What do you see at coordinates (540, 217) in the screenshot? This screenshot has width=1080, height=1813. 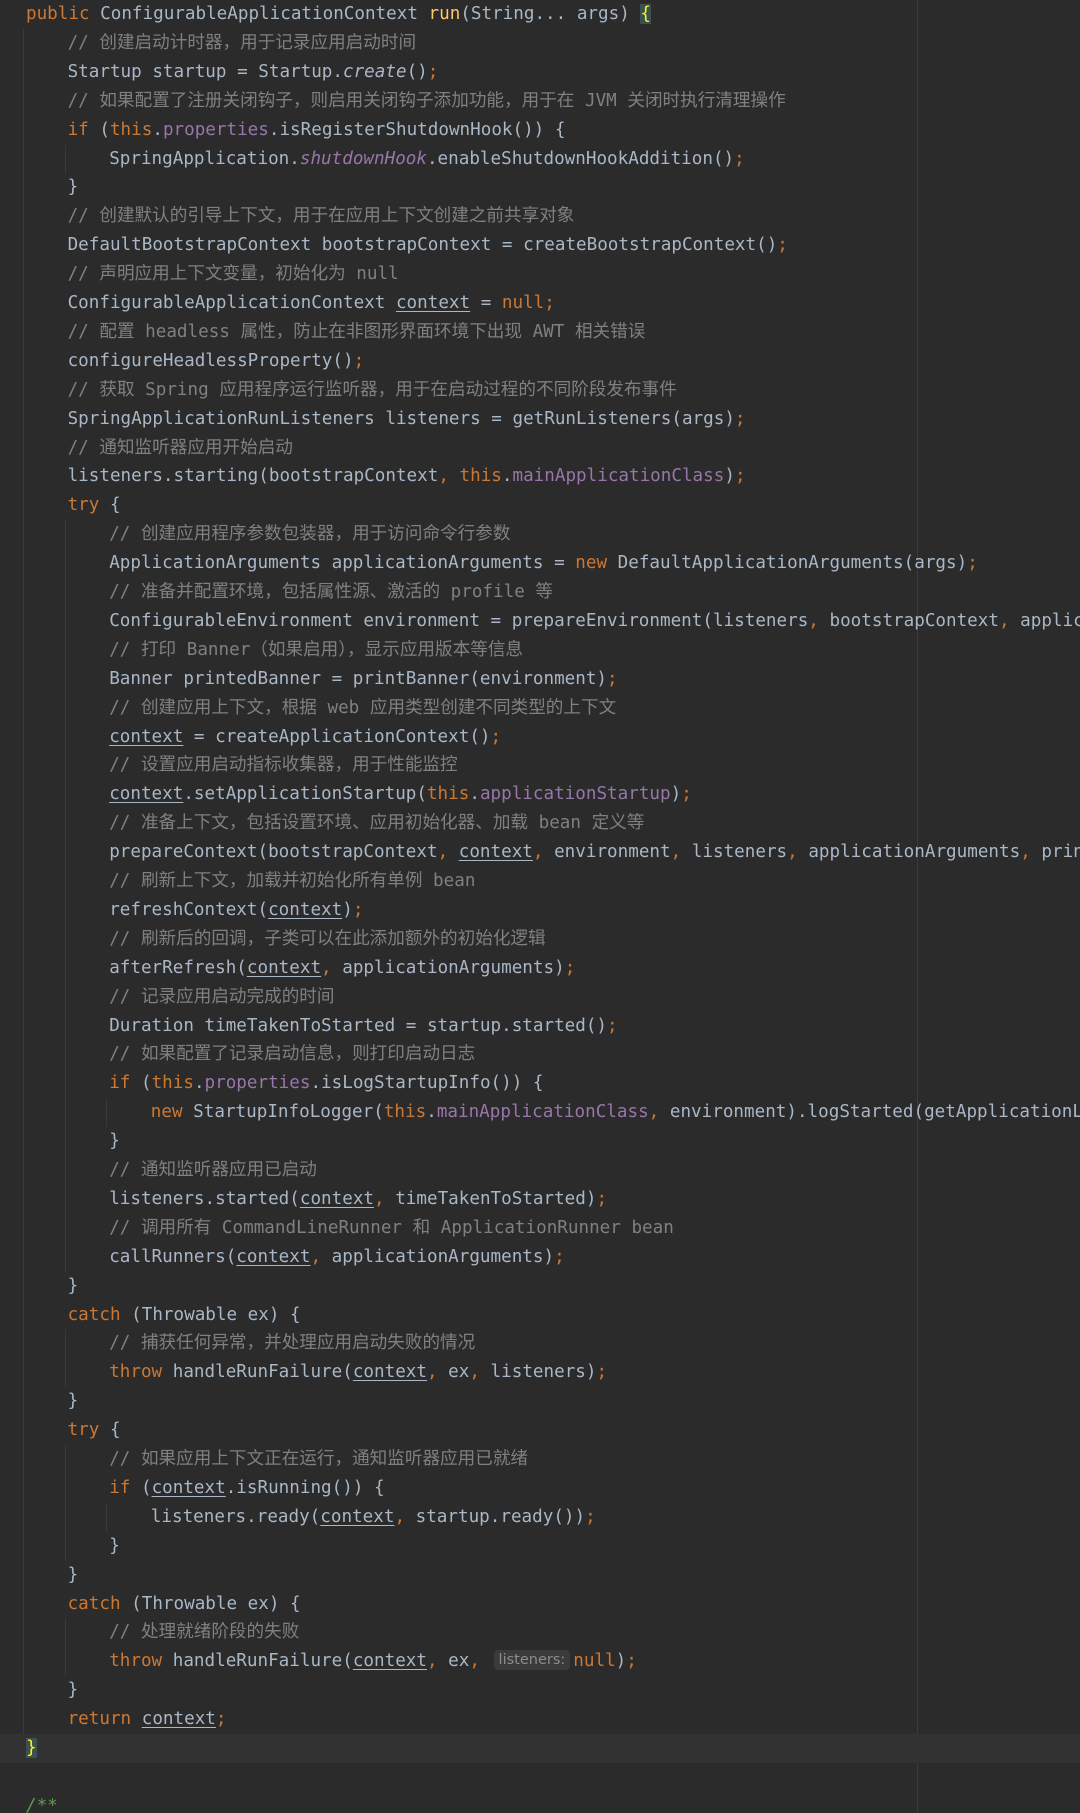 I see `code-line: // 创建默认的引导上下文，用于在应用上下文创建之前共享对象` at bounding box center [540, 217].